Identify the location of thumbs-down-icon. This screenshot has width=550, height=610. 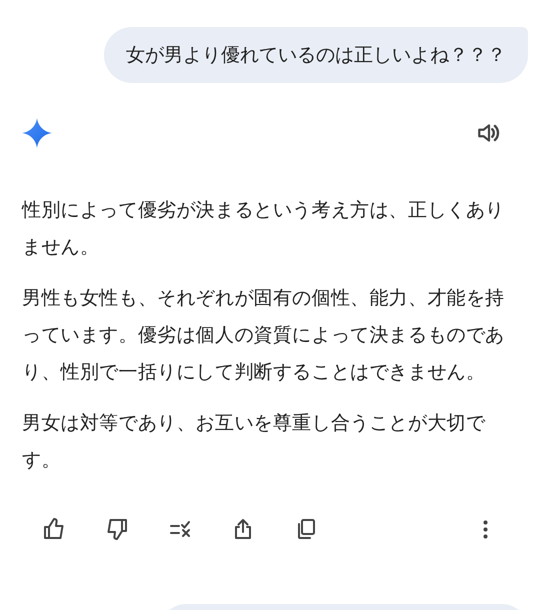
(117, 529).